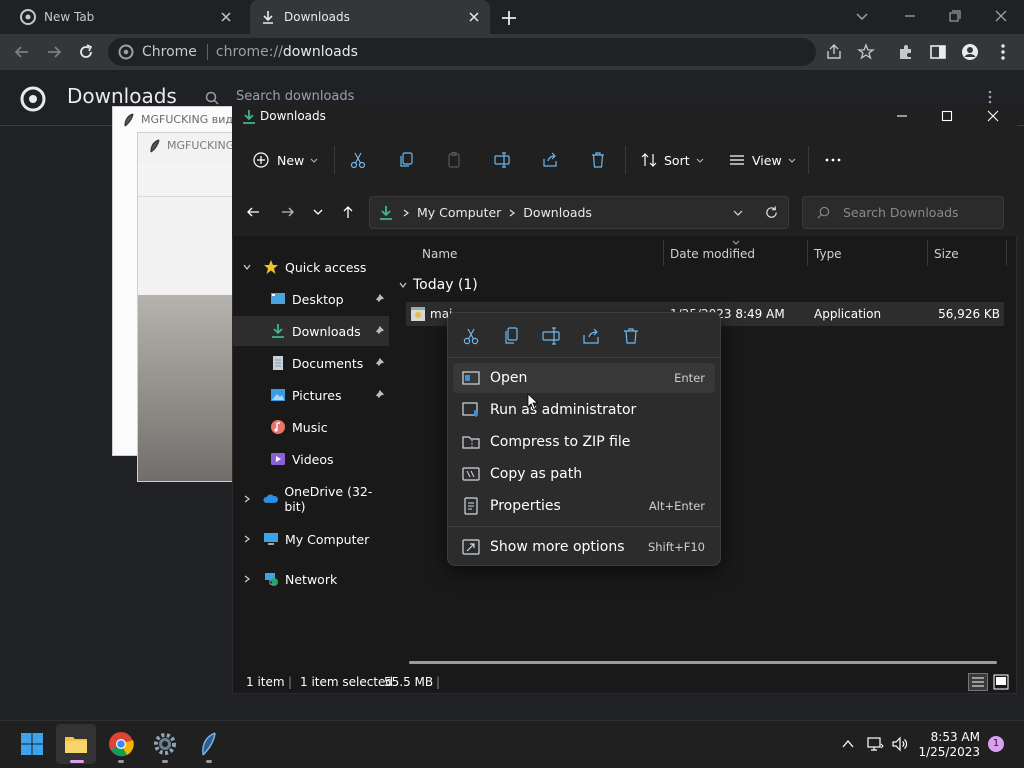  What do you see at coordinates (311, 363) in the screenshot?
I see `nav-item-documents: Documents` at bounding box center [311, 363].